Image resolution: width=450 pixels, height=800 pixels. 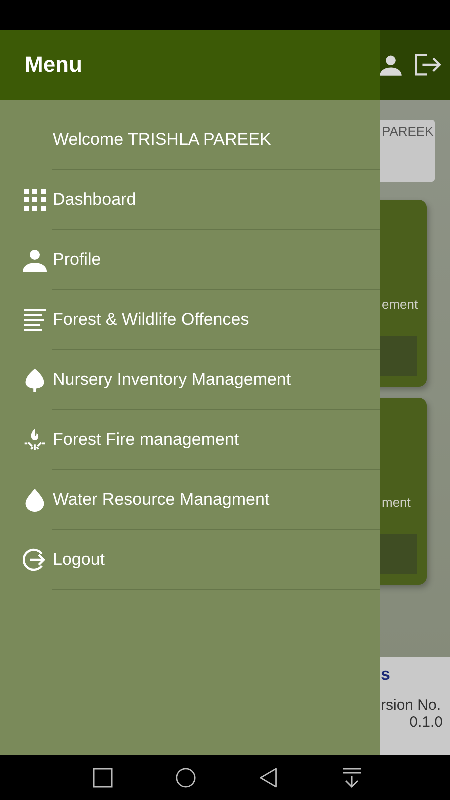 What do you see at coordinates (35, 200) in the screenshot?
I see `grid-icon` at bounding box center [35, 200].